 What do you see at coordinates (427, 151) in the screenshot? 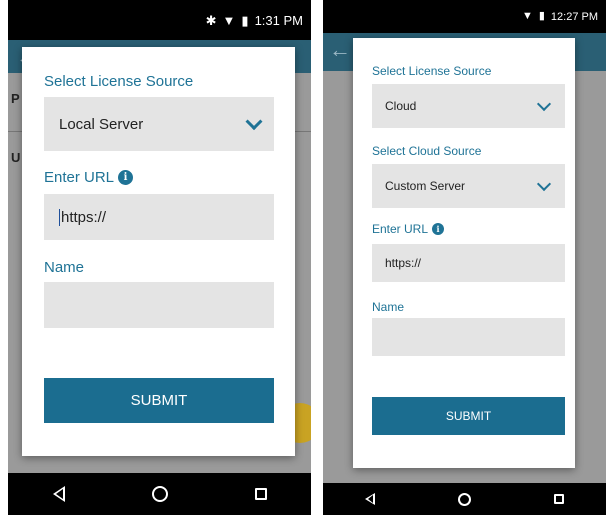
I see `cloud-source-label: Select Cloud Source` at bounding box center [427, 151].